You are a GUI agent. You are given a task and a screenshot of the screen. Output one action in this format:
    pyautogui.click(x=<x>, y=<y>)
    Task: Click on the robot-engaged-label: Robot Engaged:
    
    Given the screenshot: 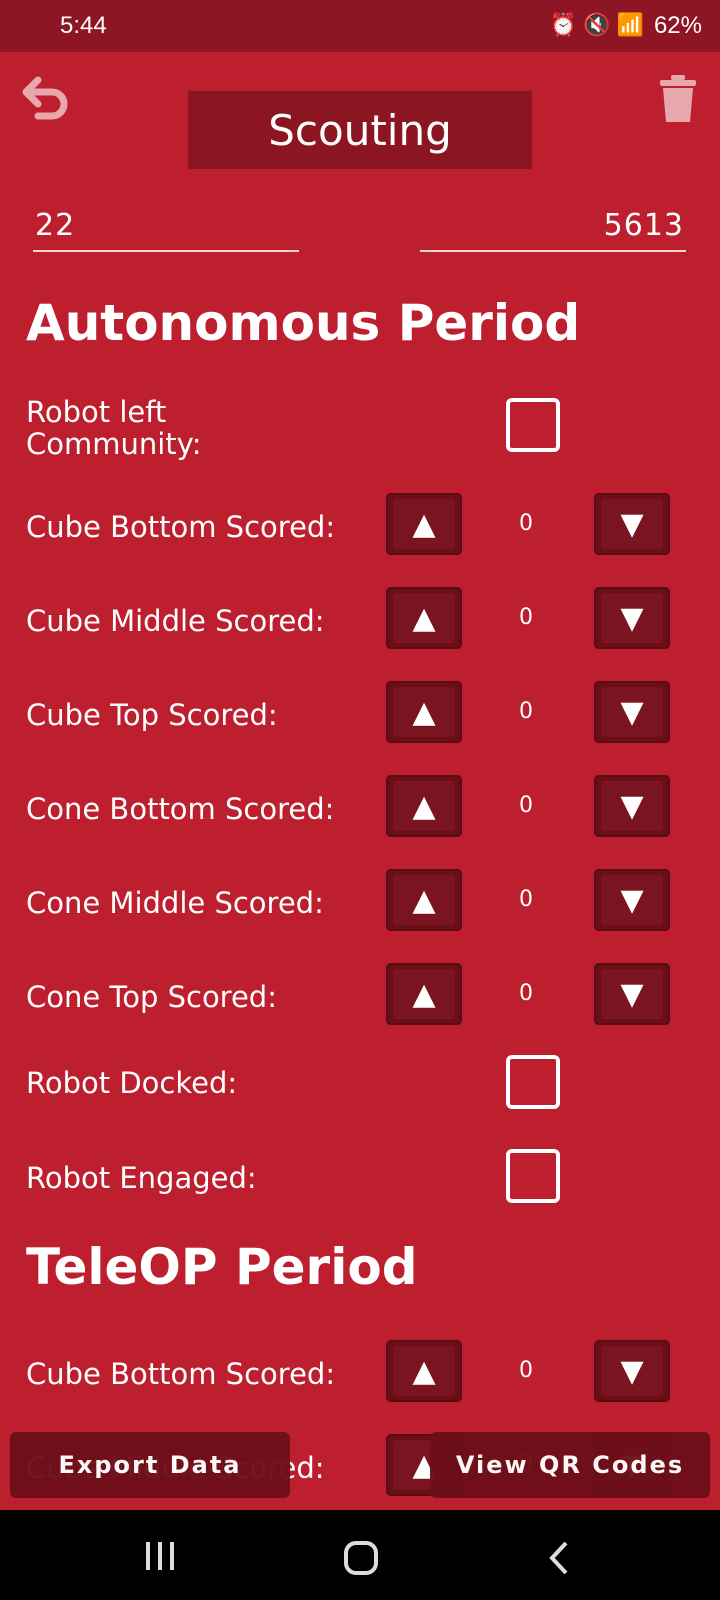 What is the action you would take?
    pyautogui.click(x=141, y=1178)
    